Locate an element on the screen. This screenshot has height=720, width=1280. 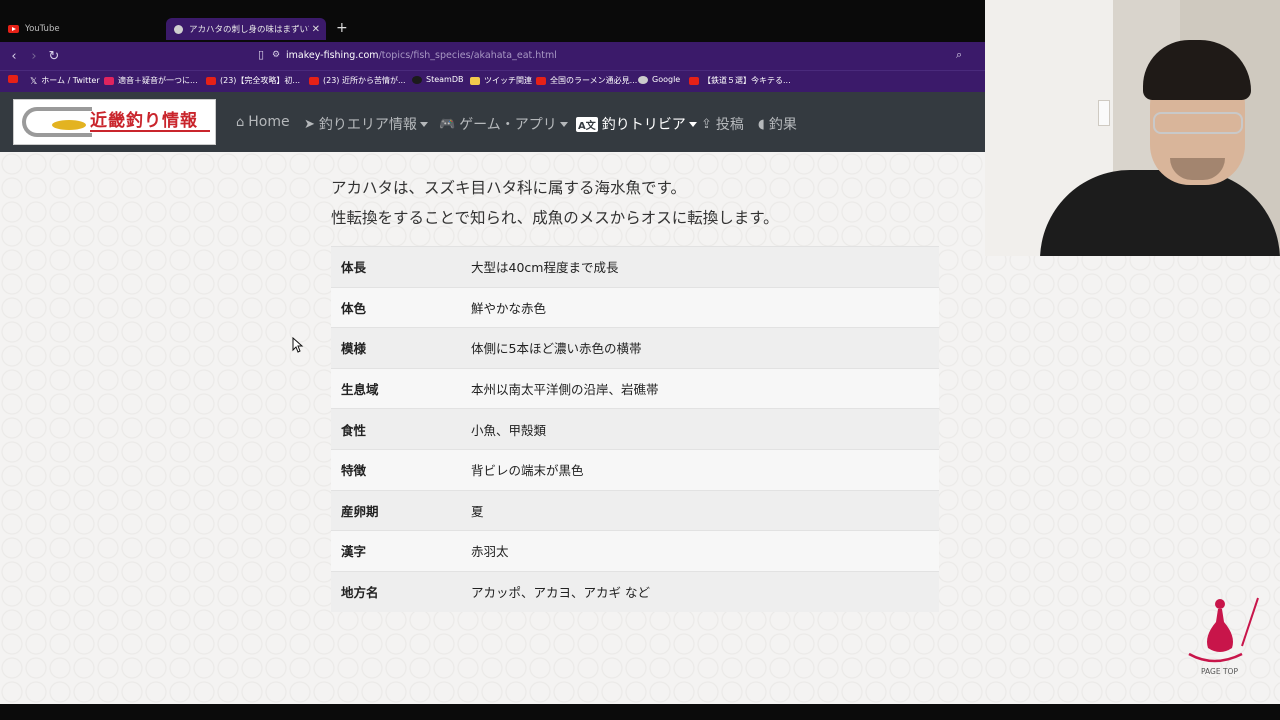
row-value: アカッポ、アカヨ、アカギ など is located at coordinates (700, 591).